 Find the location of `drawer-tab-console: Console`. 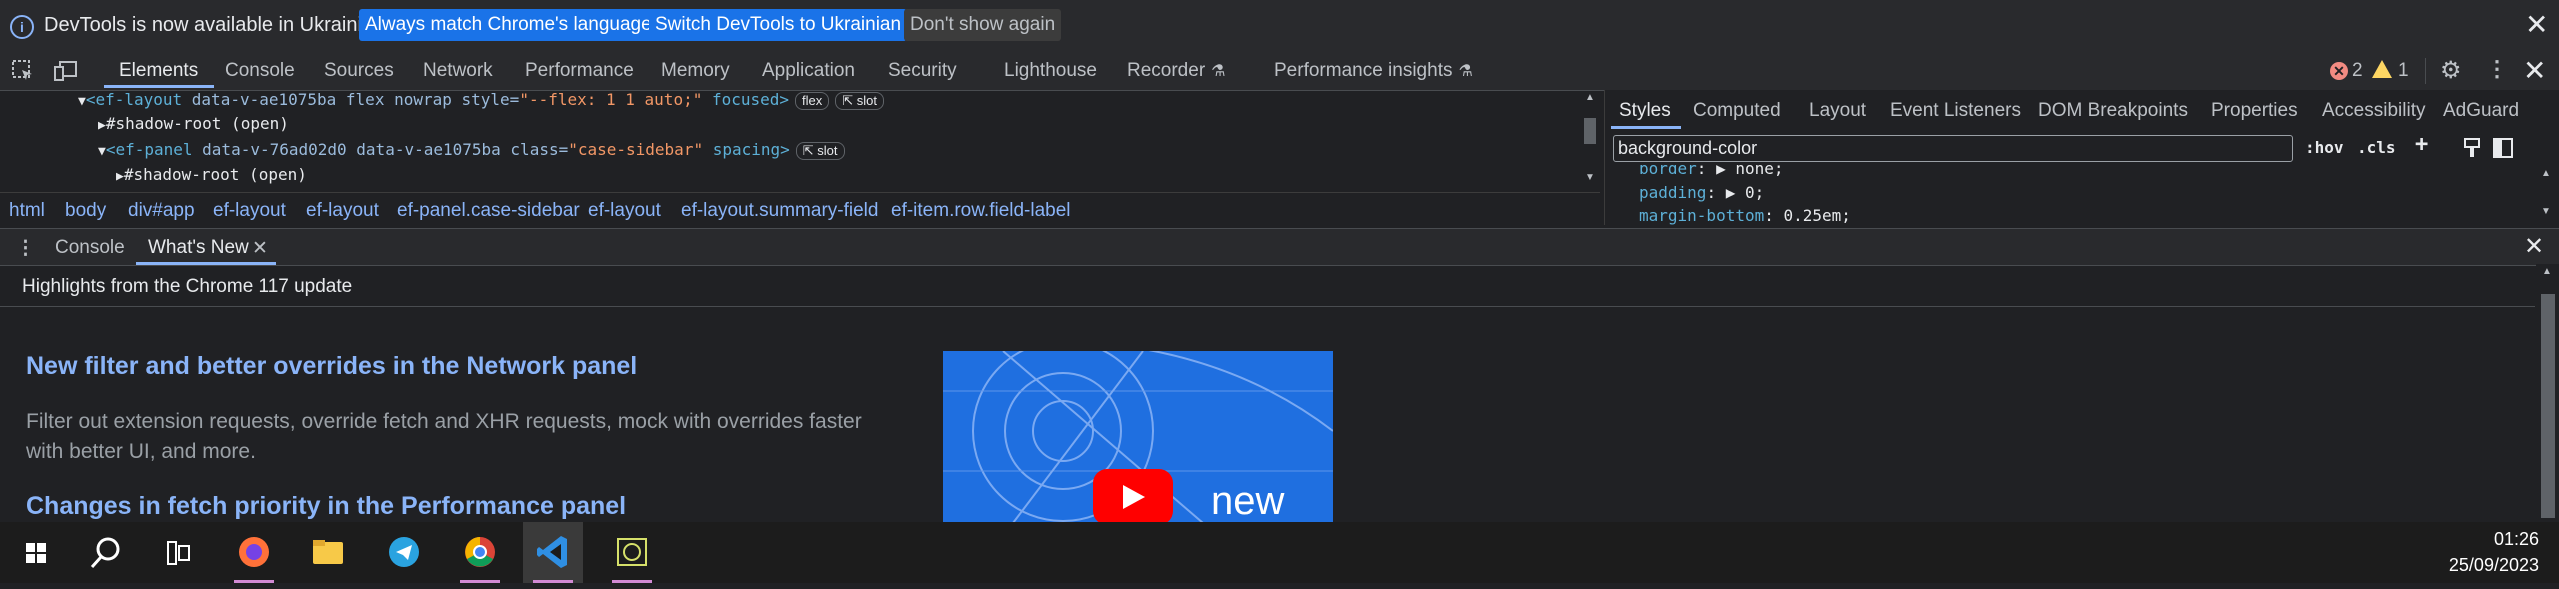

drawer-tab-console: Console is located at coordinates (90, 248).